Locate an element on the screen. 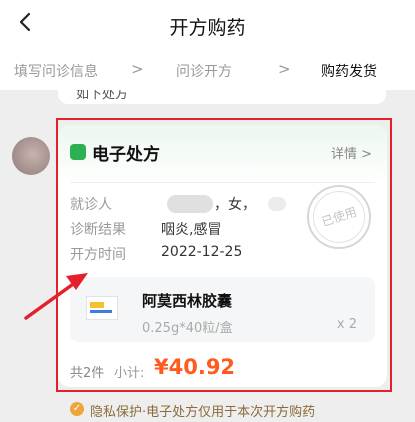 Image resolution: width=415 pixels, height=422 pixels. step-purchase: 购药发货 is located at coordinates (349, 72).